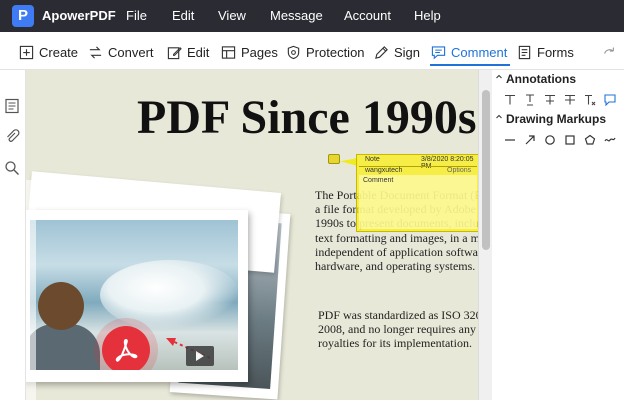  I want to click on pages-button: Pages, so click(249, 52).